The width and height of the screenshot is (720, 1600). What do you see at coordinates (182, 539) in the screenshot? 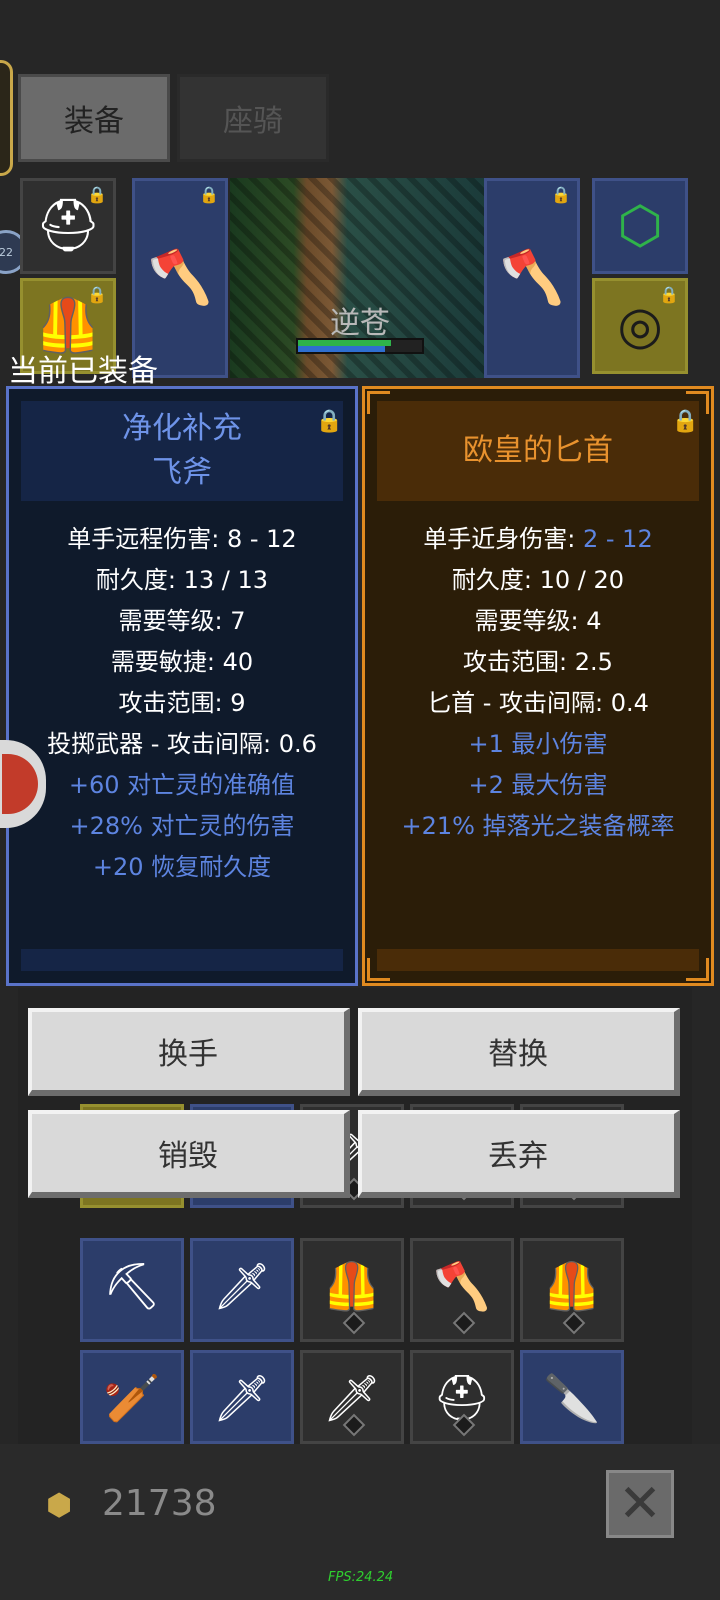
I see `stat-line: 单手远程伤害: 8 - 12` at bounding box center [182, 539].